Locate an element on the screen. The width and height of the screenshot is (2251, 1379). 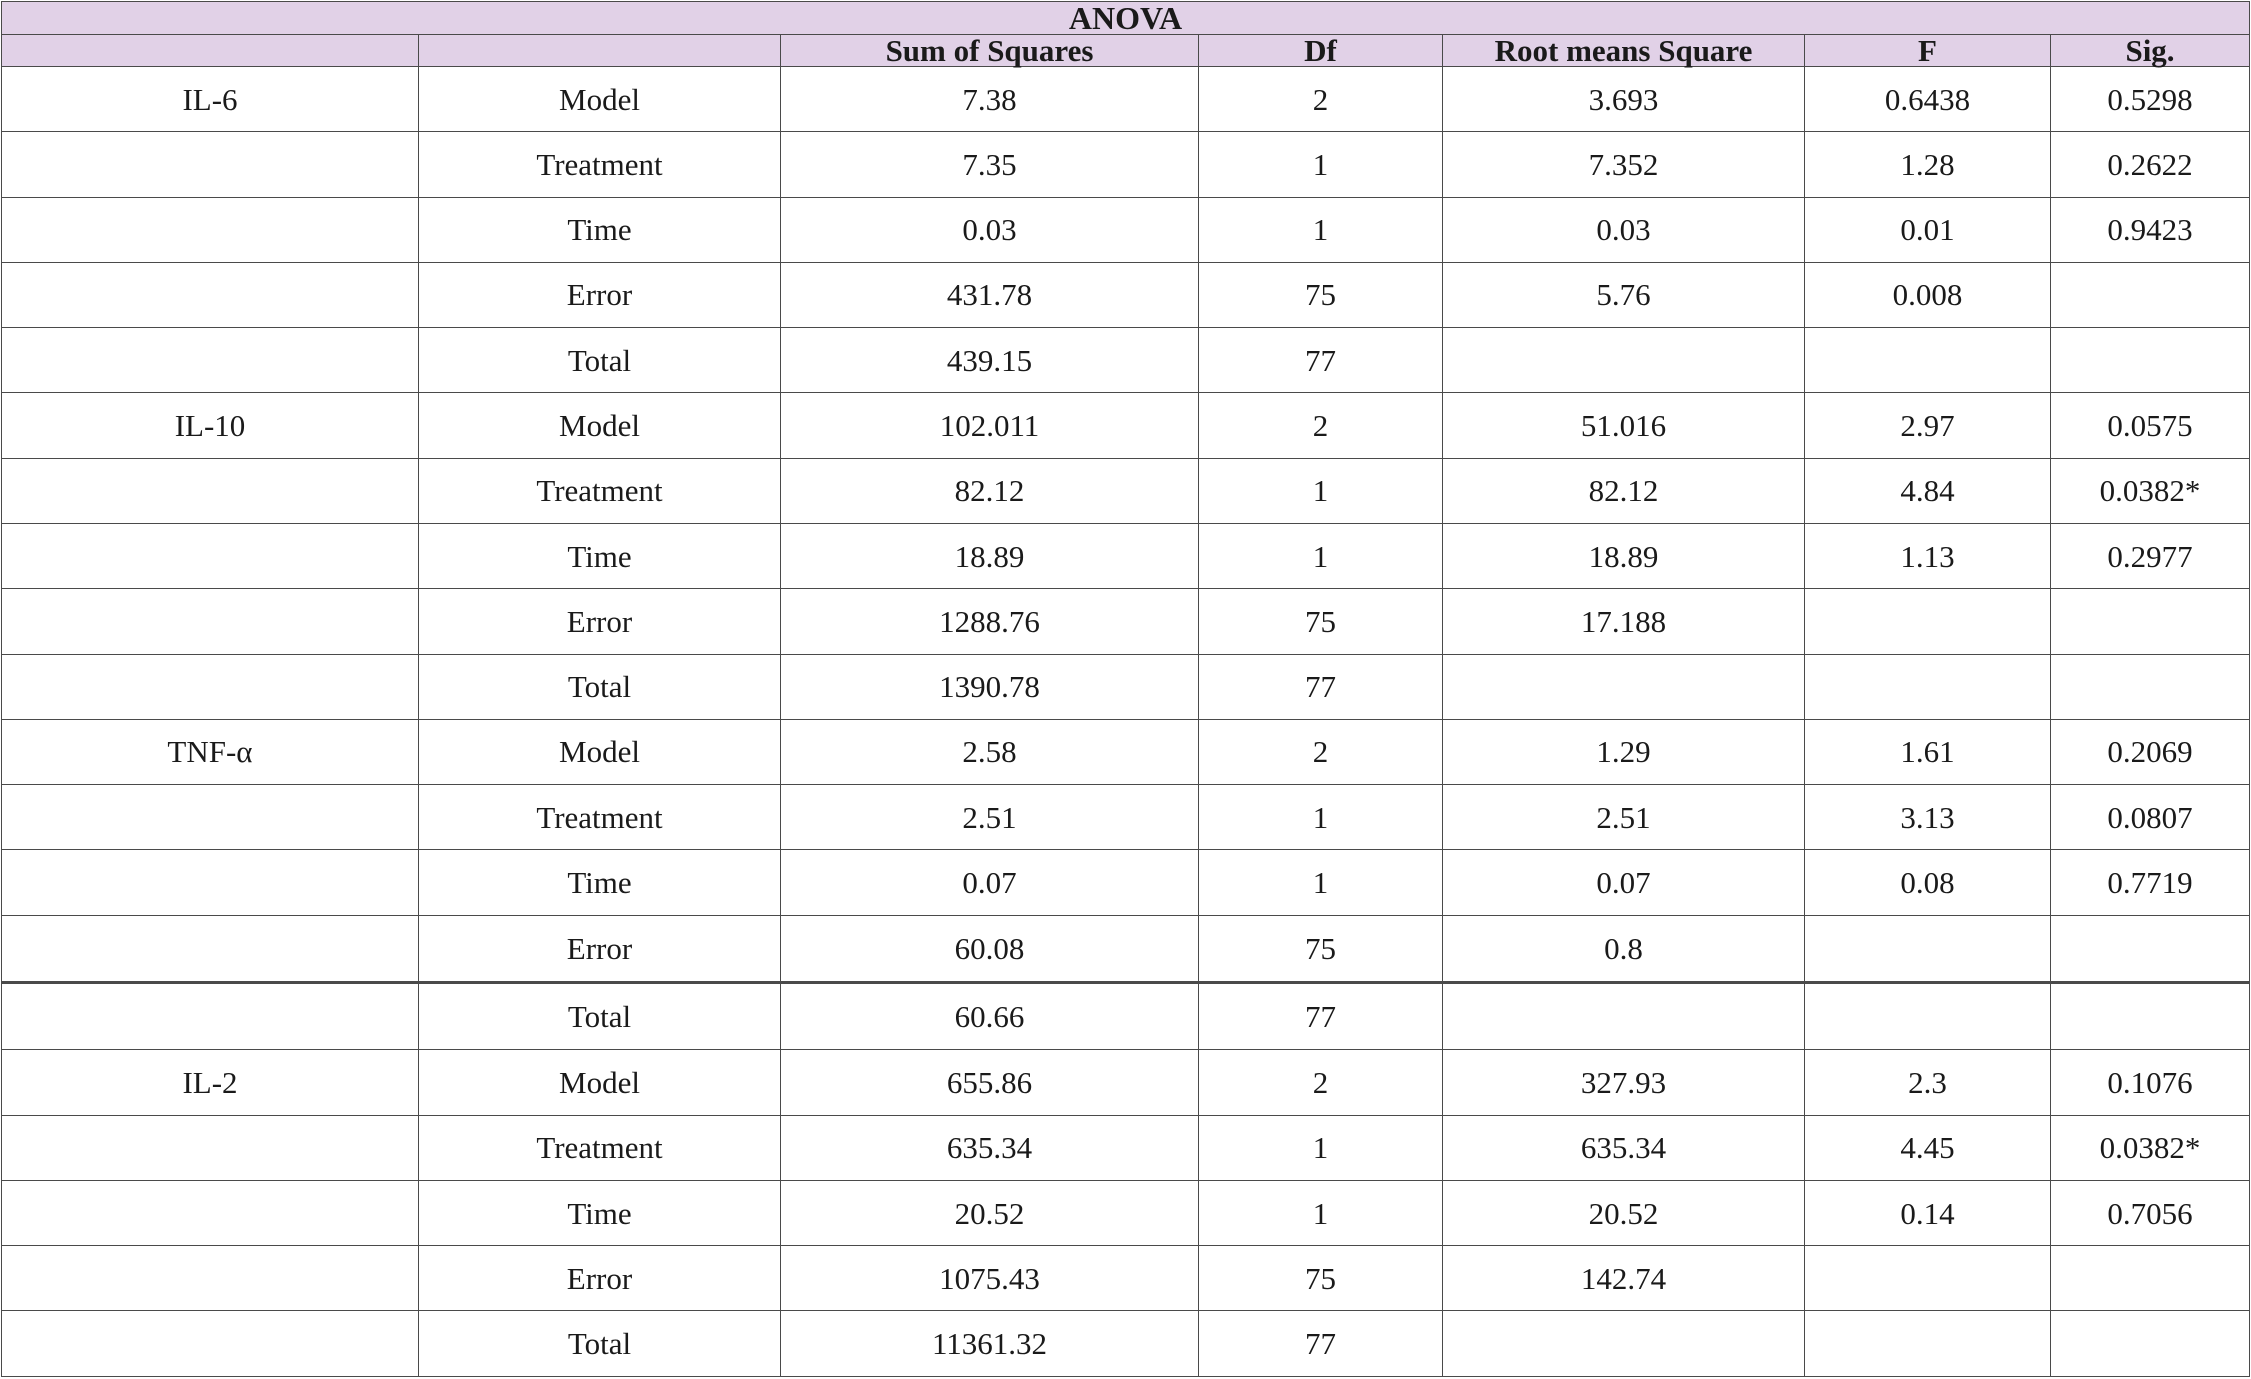
cell-sig: 0.7056 is located at coordinates (2150, 1213).